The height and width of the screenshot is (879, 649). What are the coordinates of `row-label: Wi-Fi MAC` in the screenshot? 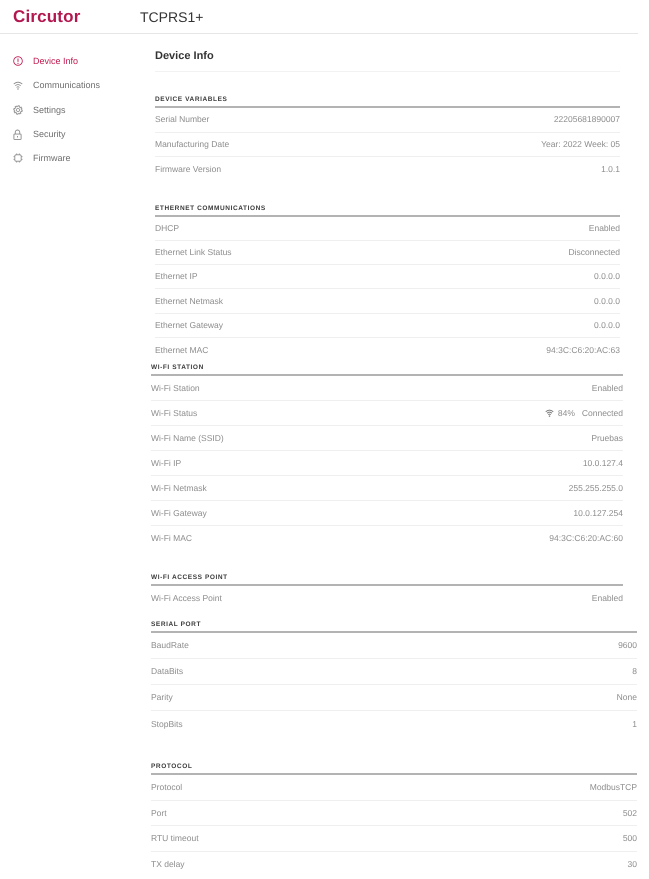 It's located at (171, 538).